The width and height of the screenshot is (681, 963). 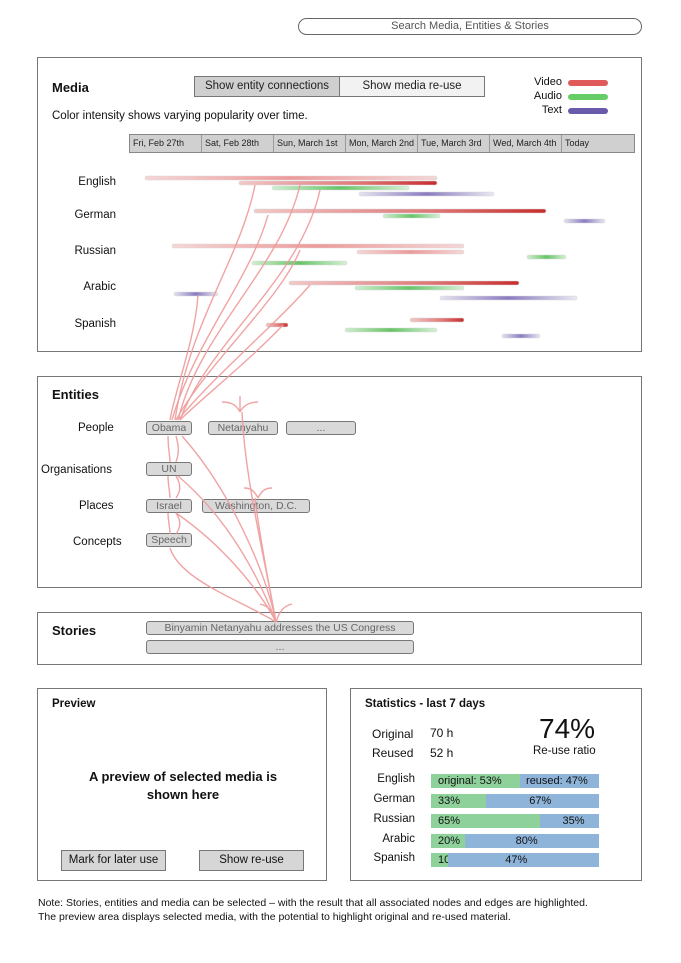 What do you see at coordinates (393, 753) in the screenshot?
I see `reused-label: Reused` at bounding box center [393, 753].